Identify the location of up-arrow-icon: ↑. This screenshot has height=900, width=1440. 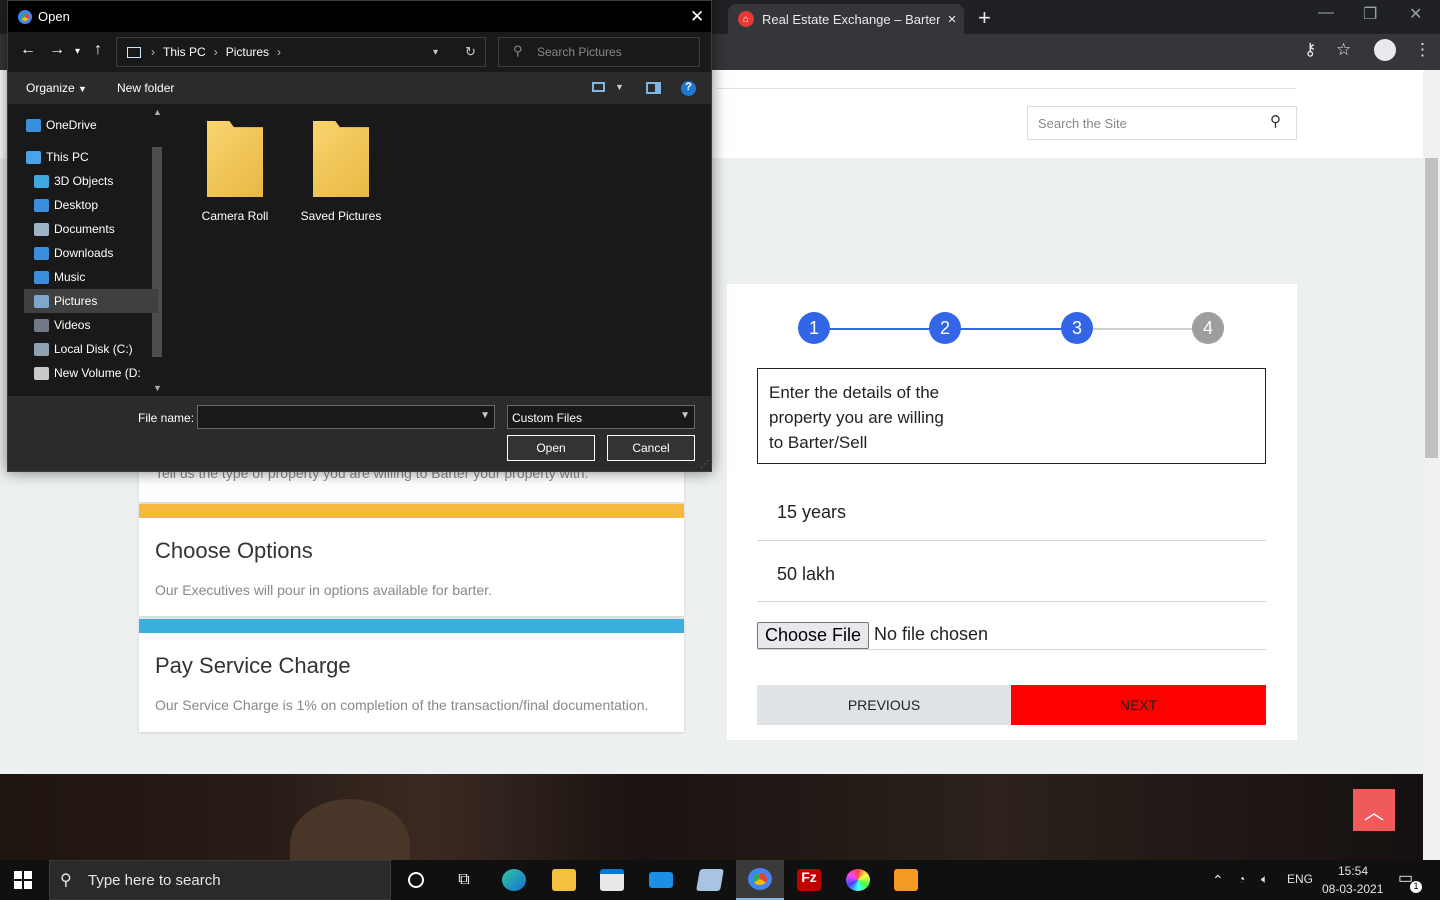
(98, 50).